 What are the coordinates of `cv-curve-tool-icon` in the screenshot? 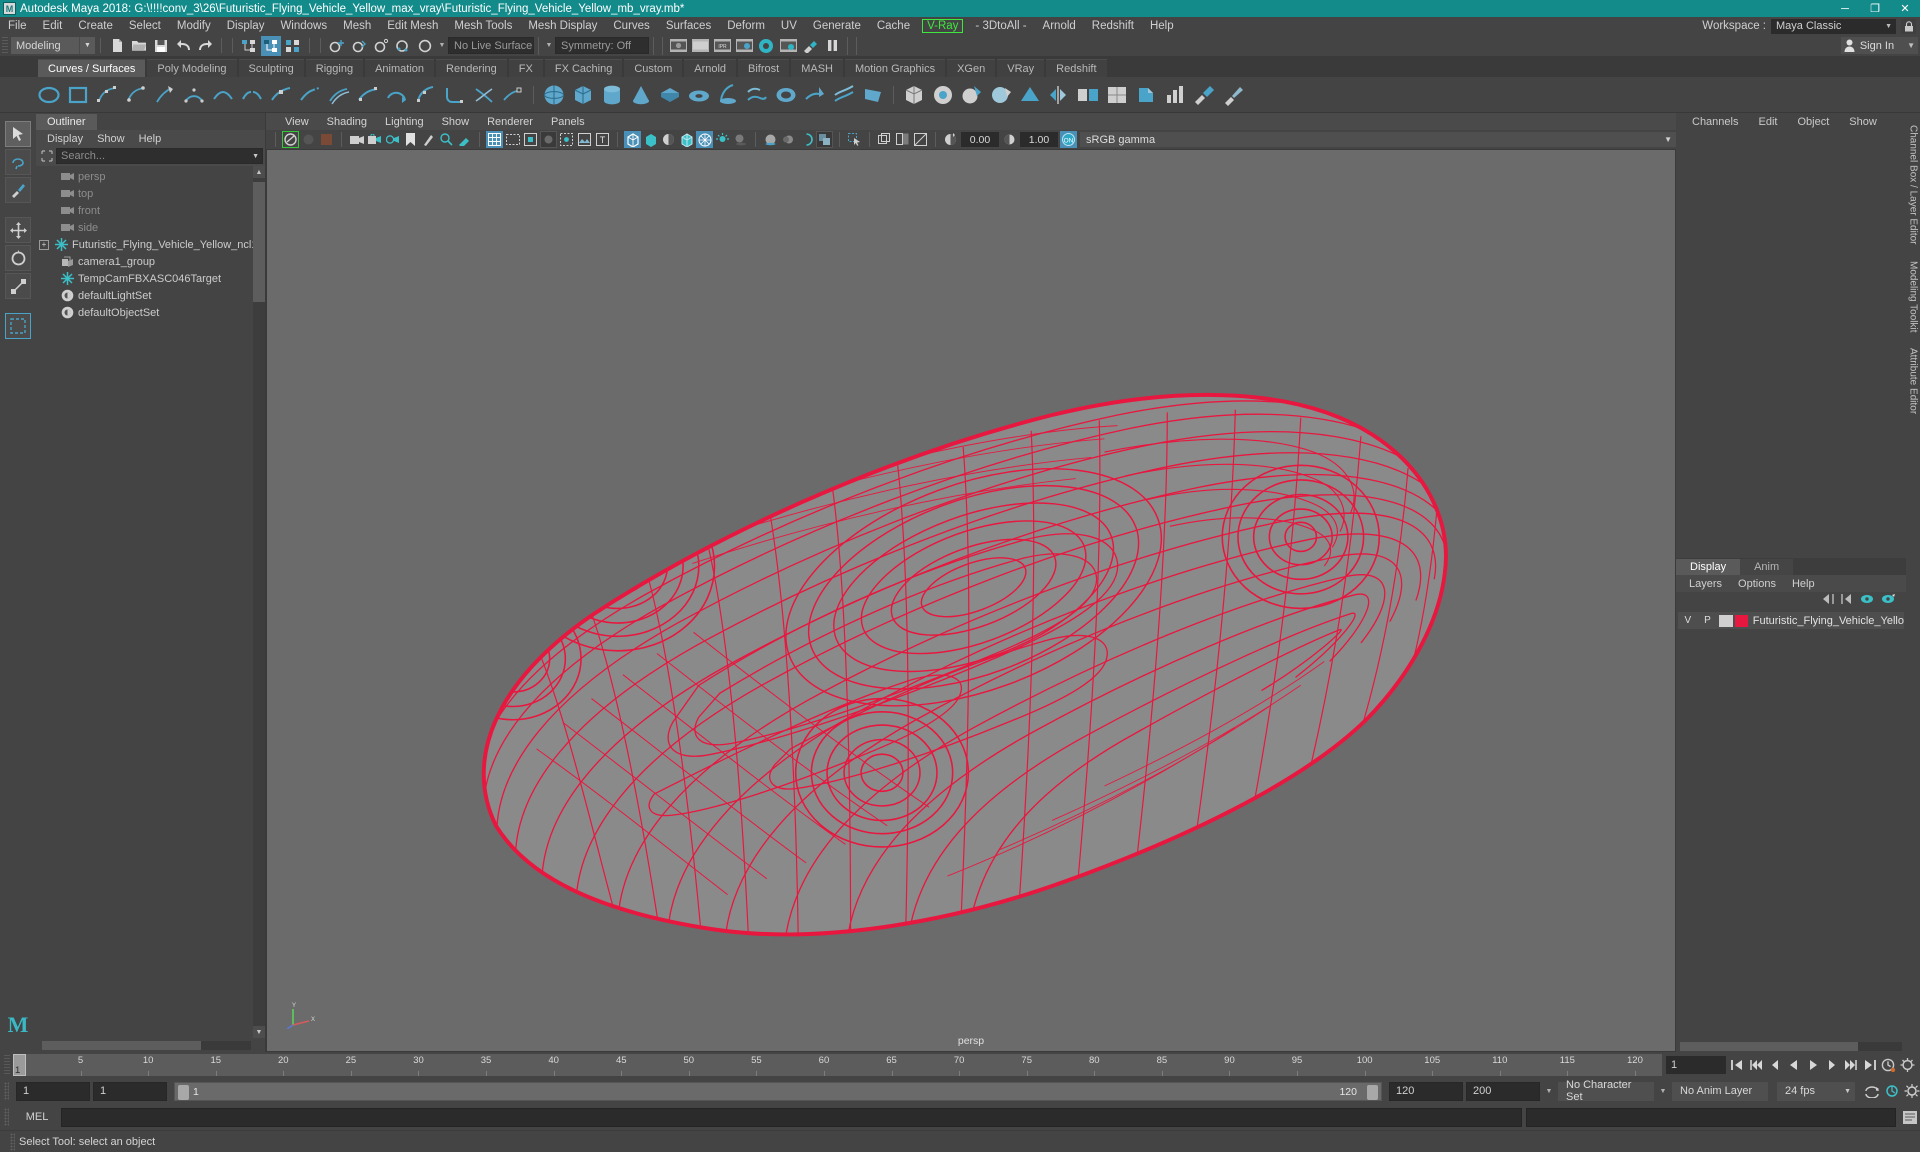 It's located at (107, 95).